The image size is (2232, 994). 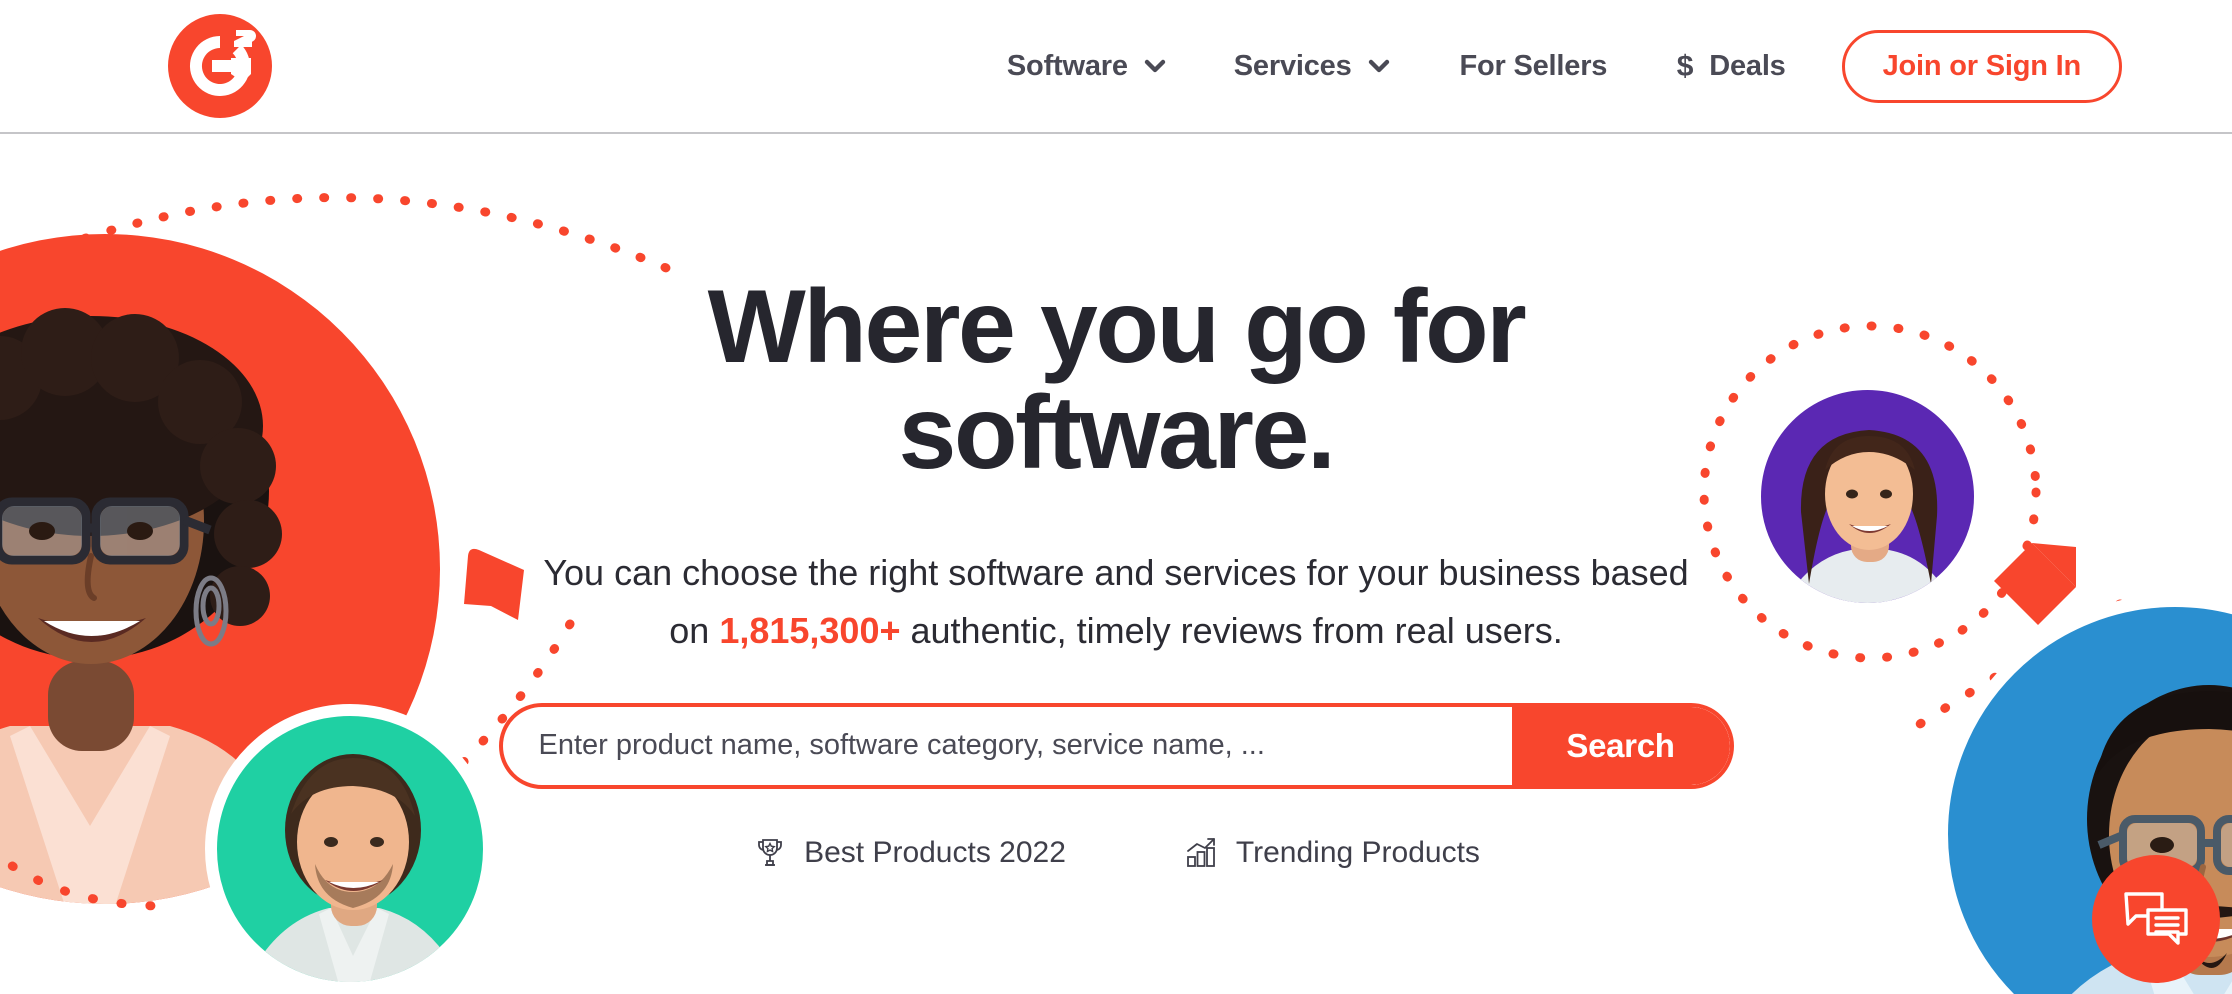 I want to click on search-button: Search, so click(x=1620, y=745).